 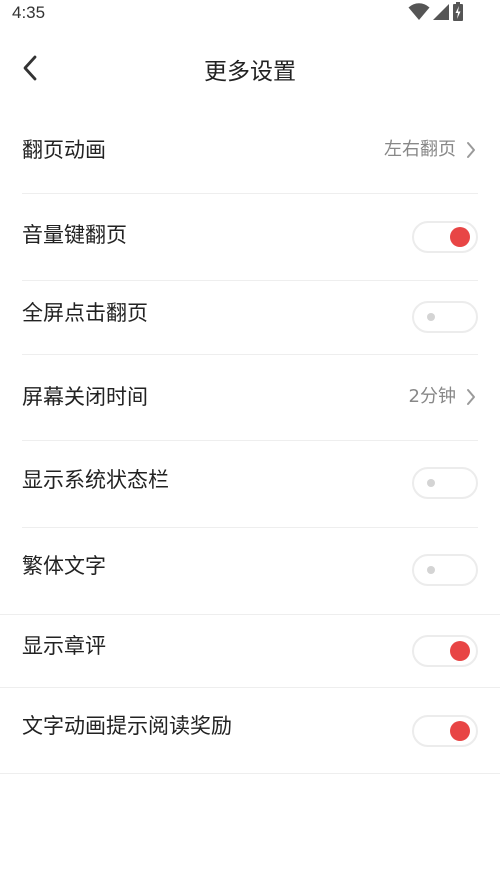 What do you see at coordinates (250, 237) in the screenshot?
I see `setting-volume-key-page-turn: 音量键翻页` at bounding box center [250, 237].